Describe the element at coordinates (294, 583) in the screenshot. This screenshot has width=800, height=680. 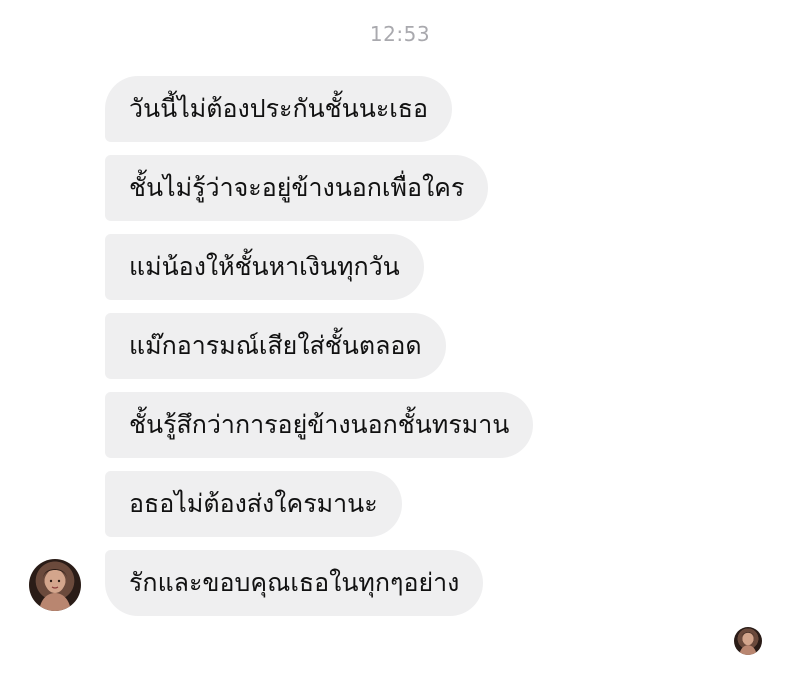
I see `message-bubble: รักและขอบคุณเธอในทุกๆอย่าง` at that location.